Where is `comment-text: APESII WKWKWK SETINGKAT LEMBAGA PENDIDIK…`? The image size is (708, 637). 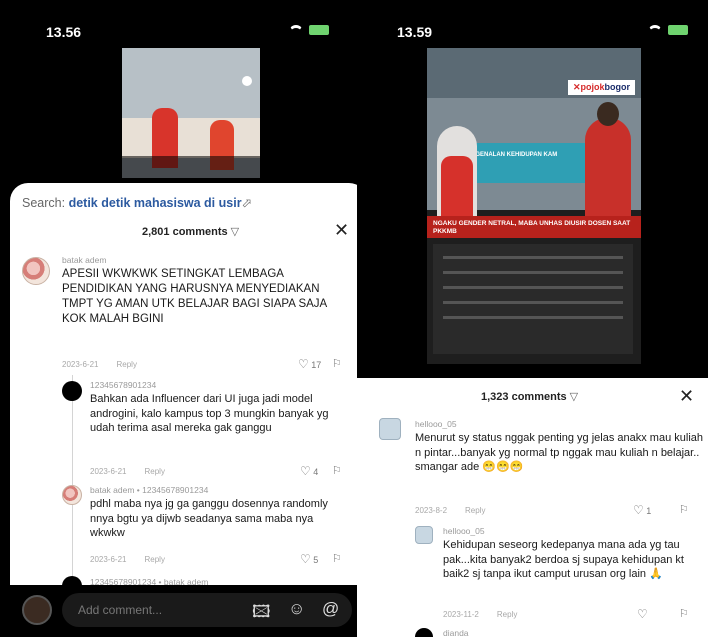 comment-text: APESII WKWKWK SETINGKAT LEMBAGA PENDIDIK… is located at coordinates (194, 296).